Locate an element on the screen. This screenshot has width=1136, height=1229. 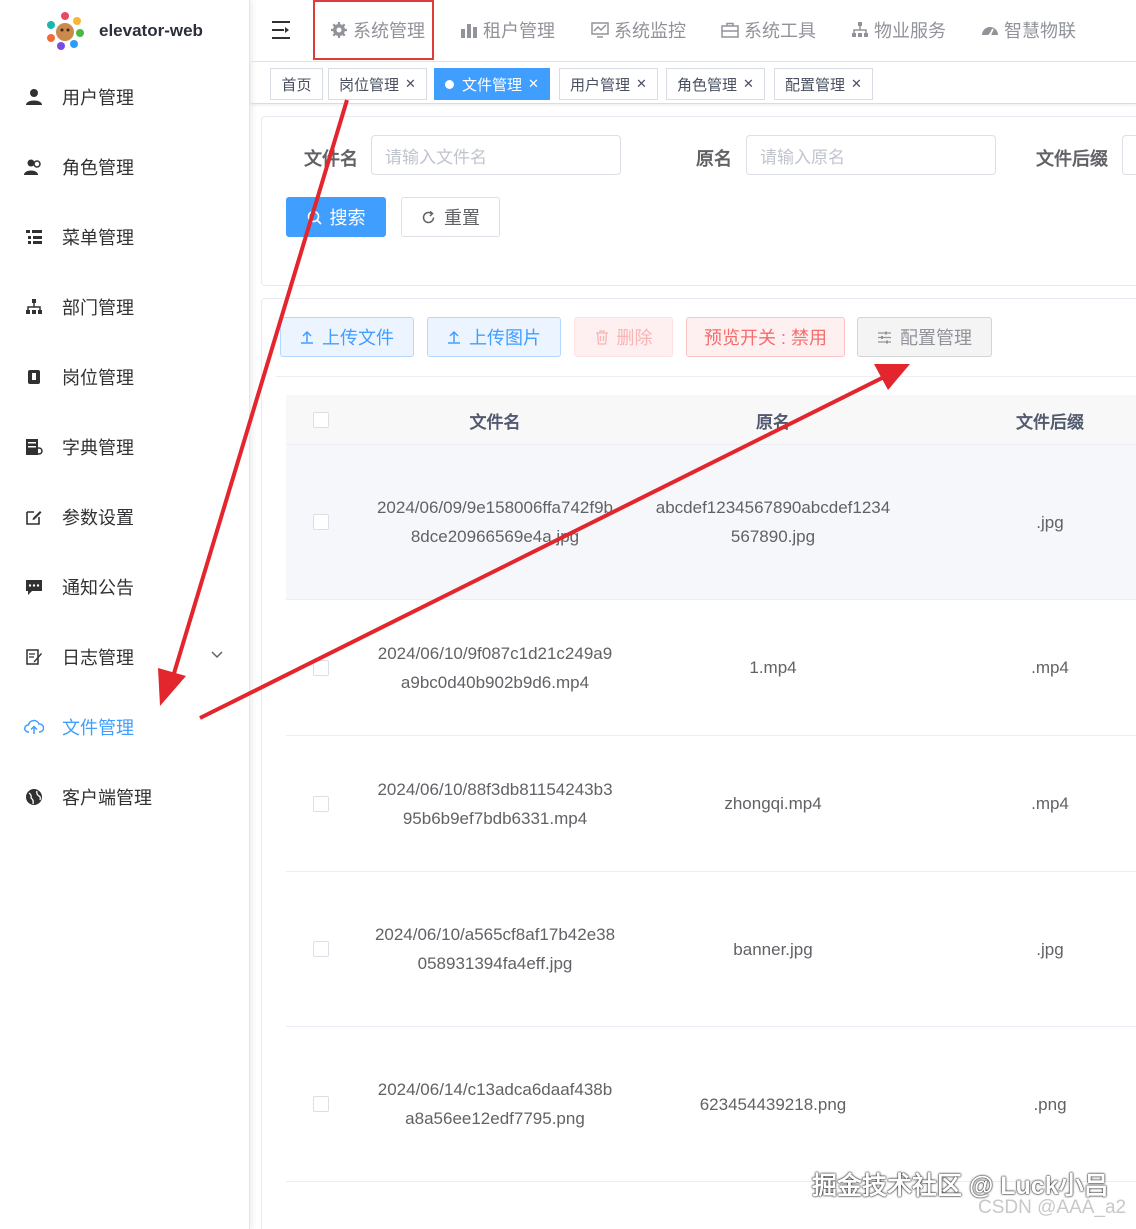
sidebar-item-role: 角色管理 is located at coordinates (124, 167).